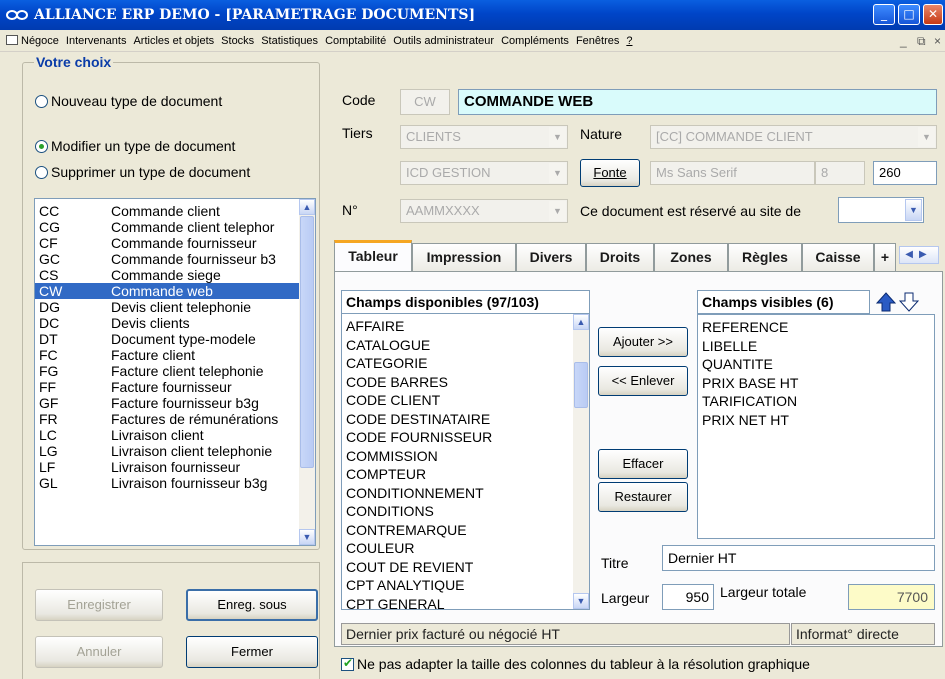 The width and height of the screenshot is (945, 679). I want to click on minimize-button: _, so click(884, 14).